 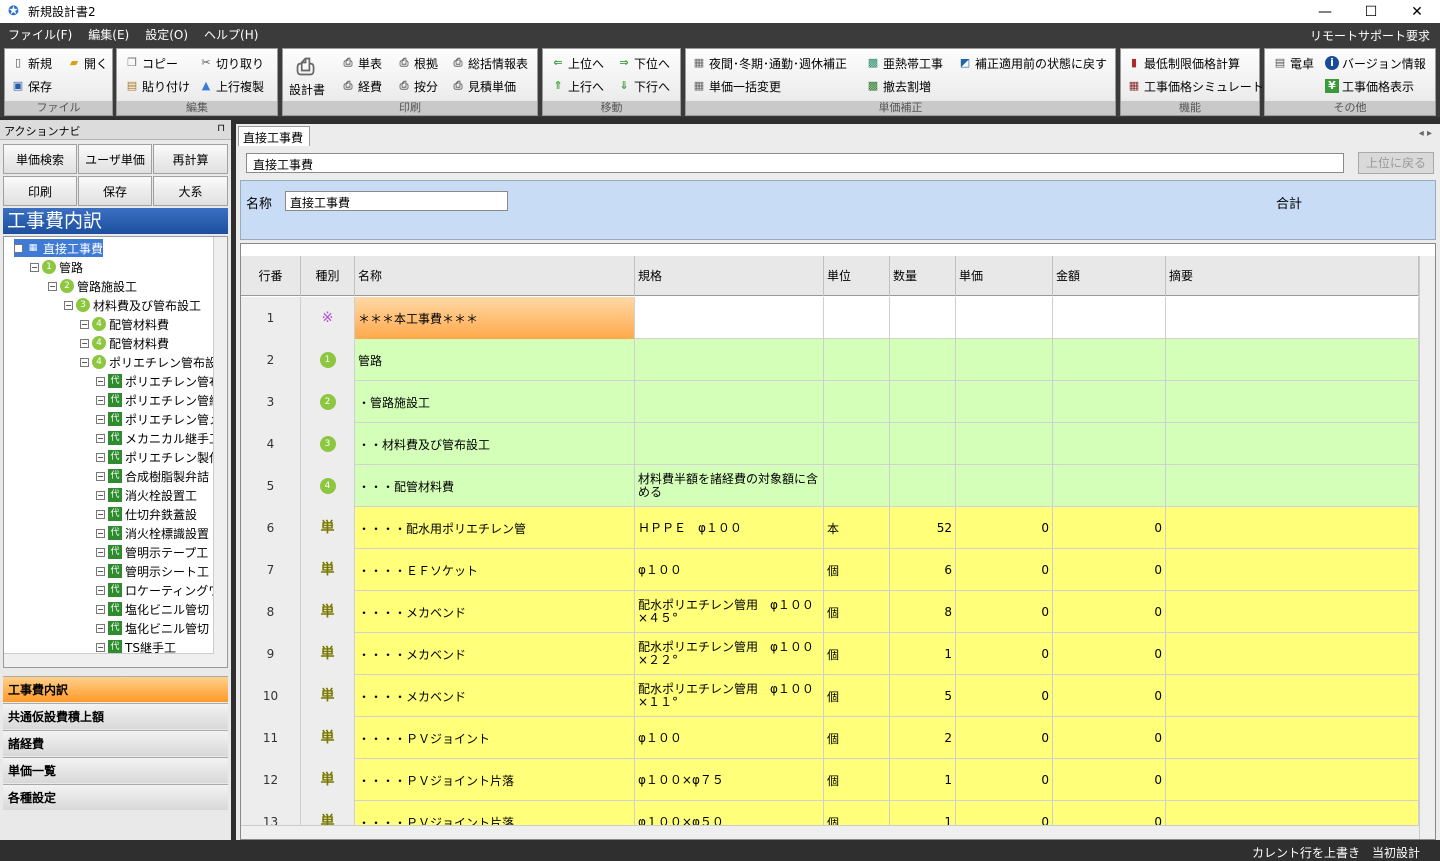 What do you see at coordinates (830, 654) in the screenshot?
I see `table-row: 9 単・・・・メカベンド 配水ポリエチレン管用 φ１００×２２° 個 1 0 0` at bounding box center [830, 654].